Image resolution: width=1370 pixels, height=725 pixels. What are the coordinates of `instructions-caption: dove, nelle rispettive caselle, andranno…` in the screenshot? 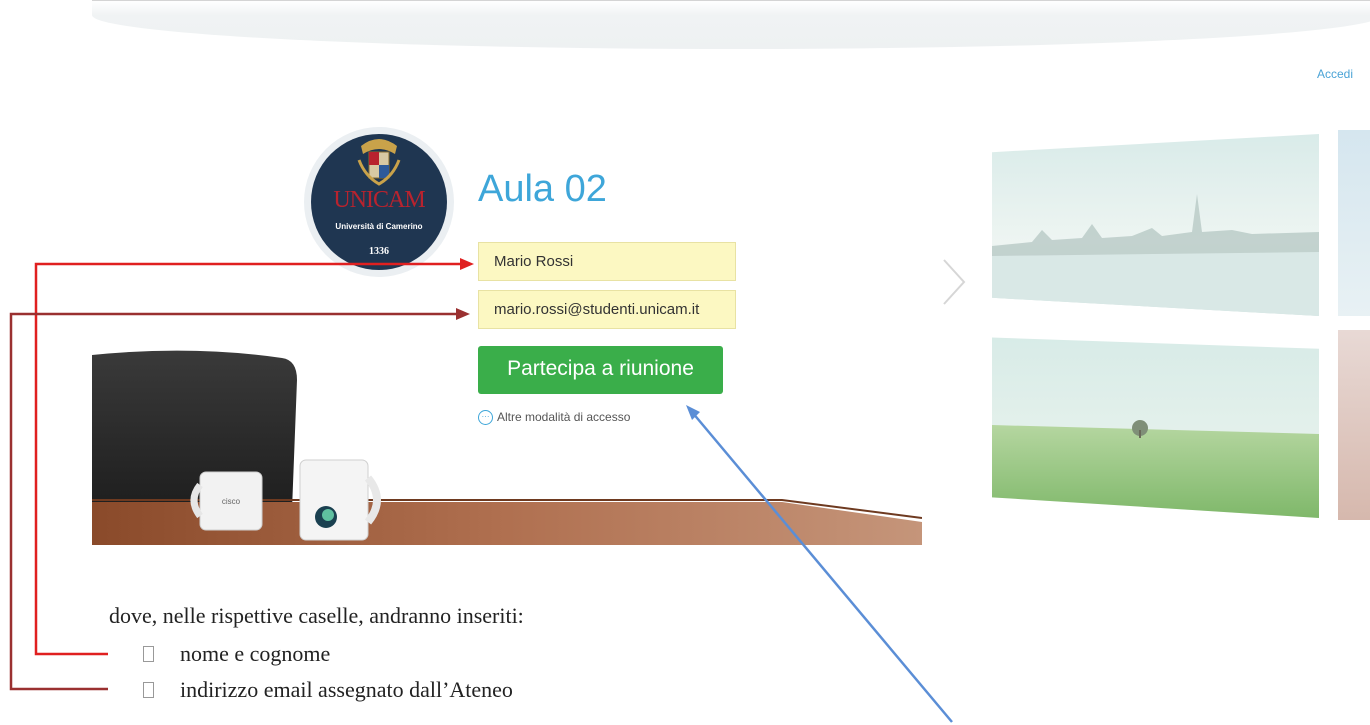 It's located at (316, 615).